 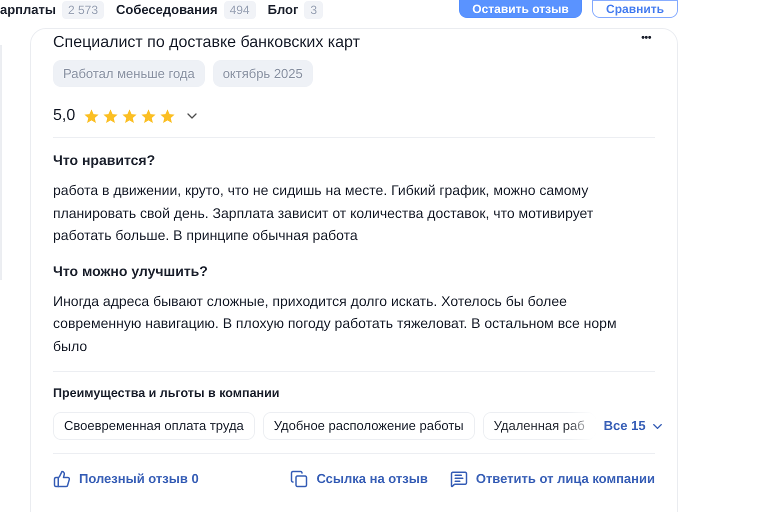 I want to click on review-title: Специалист по доставке банковских карт, so click(x=206, y=43).